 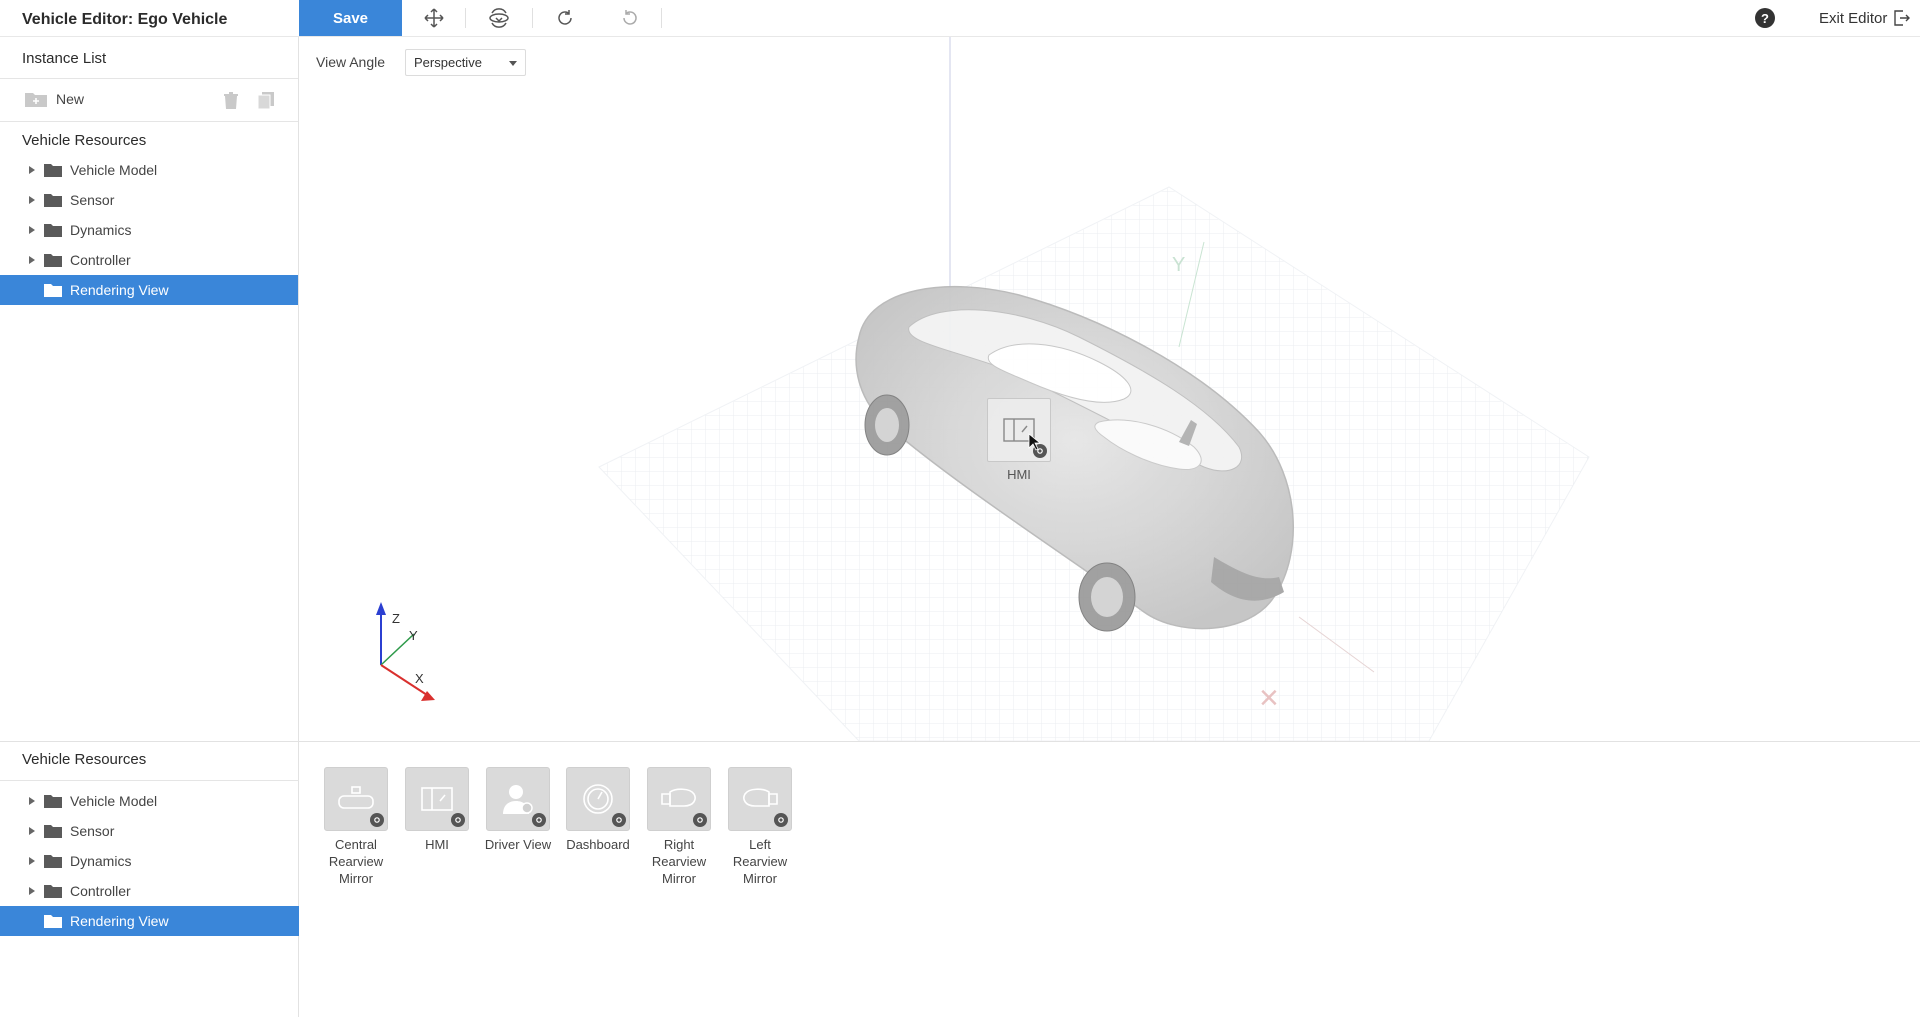 What do you see at coordinates (149, 100) in the screenshot?
I see `instance-toolbar: New` at bounding box center [149, 100].